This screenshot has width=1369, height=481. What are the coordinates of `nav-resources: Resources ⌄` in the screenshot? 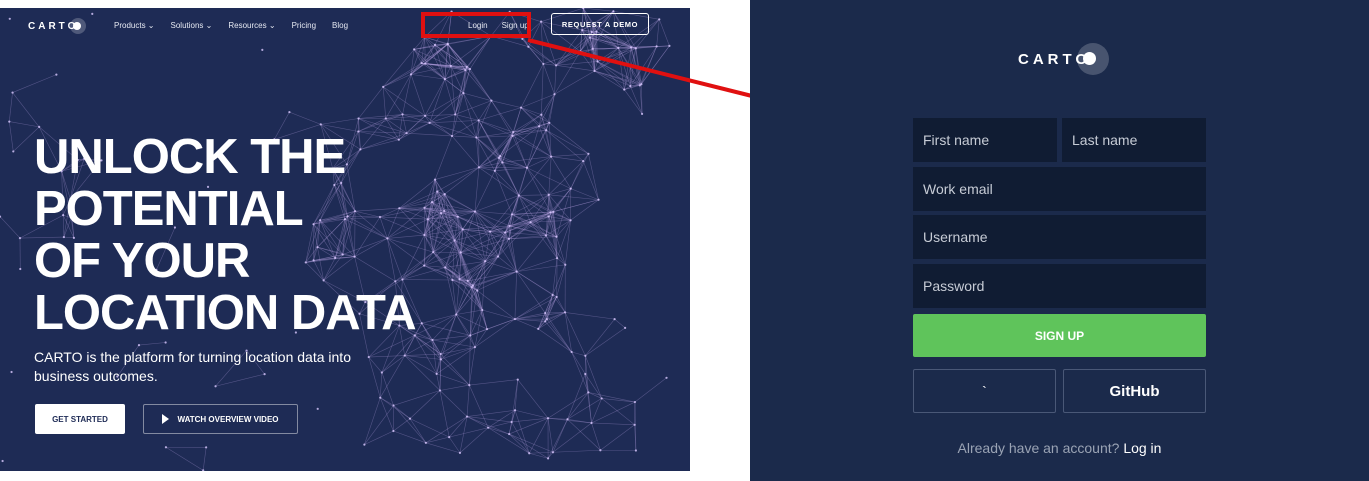 It's located at (251, 25).